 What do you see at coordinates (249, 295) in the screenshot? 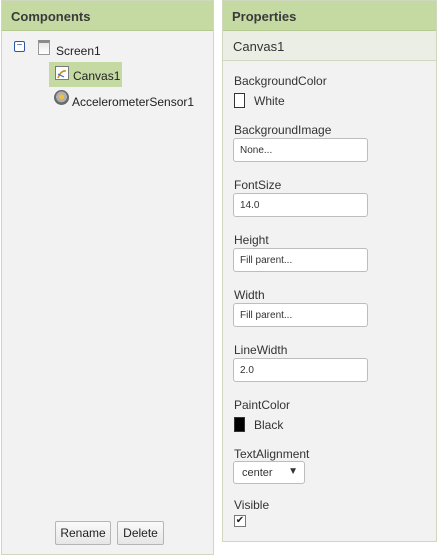
I see `width-label: Width` at bounding box center [249, 295].